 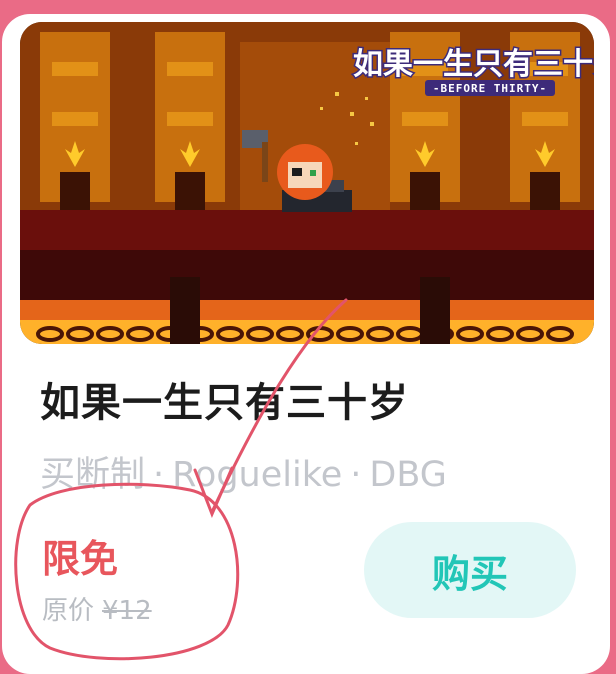 I want to click on free-badge: 限免, so click(x=80, y=559).